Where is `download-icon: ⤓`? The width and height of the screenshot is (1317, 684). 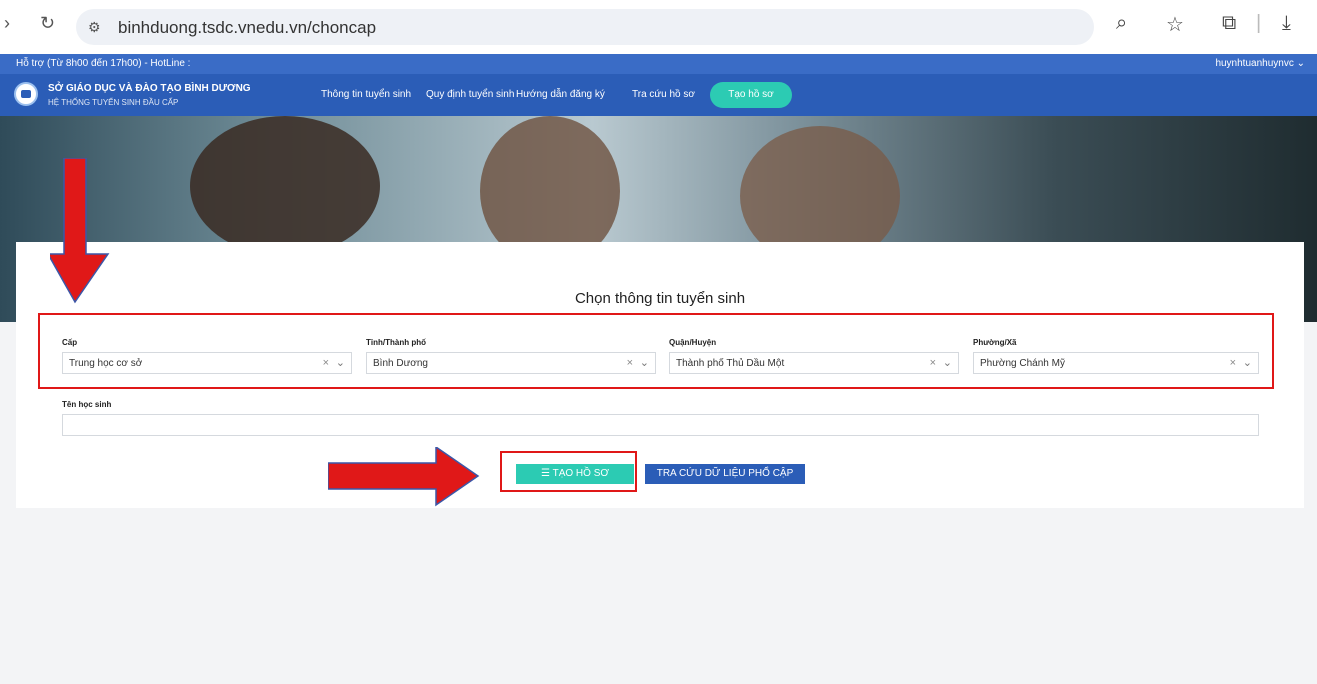 download-icon: ⤓ is located at coordinates (1286, 23).